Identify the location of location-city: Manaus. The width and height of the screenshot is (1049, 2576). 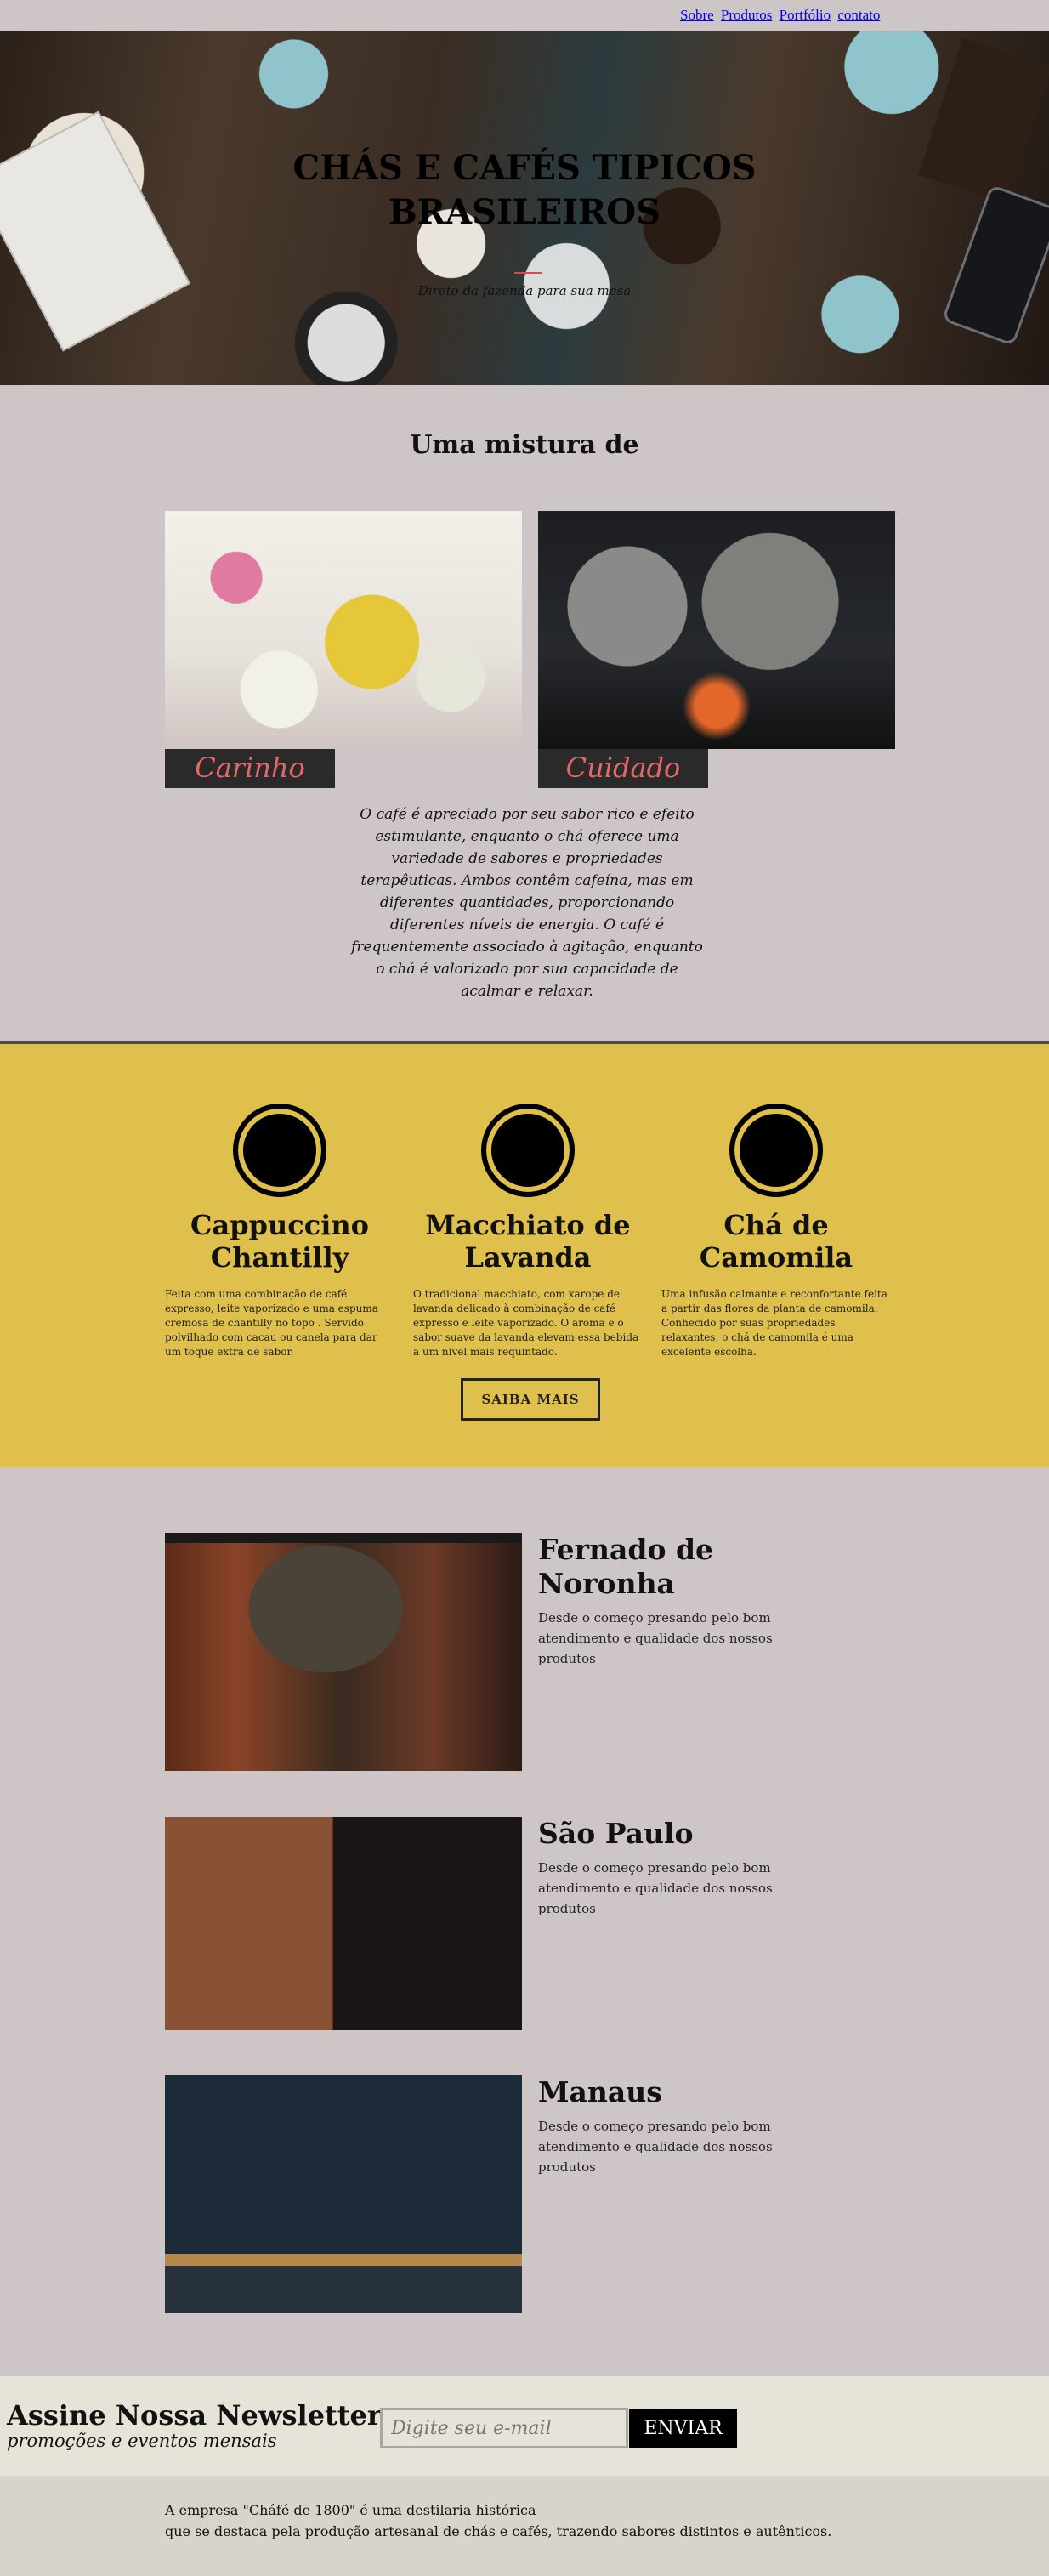
(600, 2092).